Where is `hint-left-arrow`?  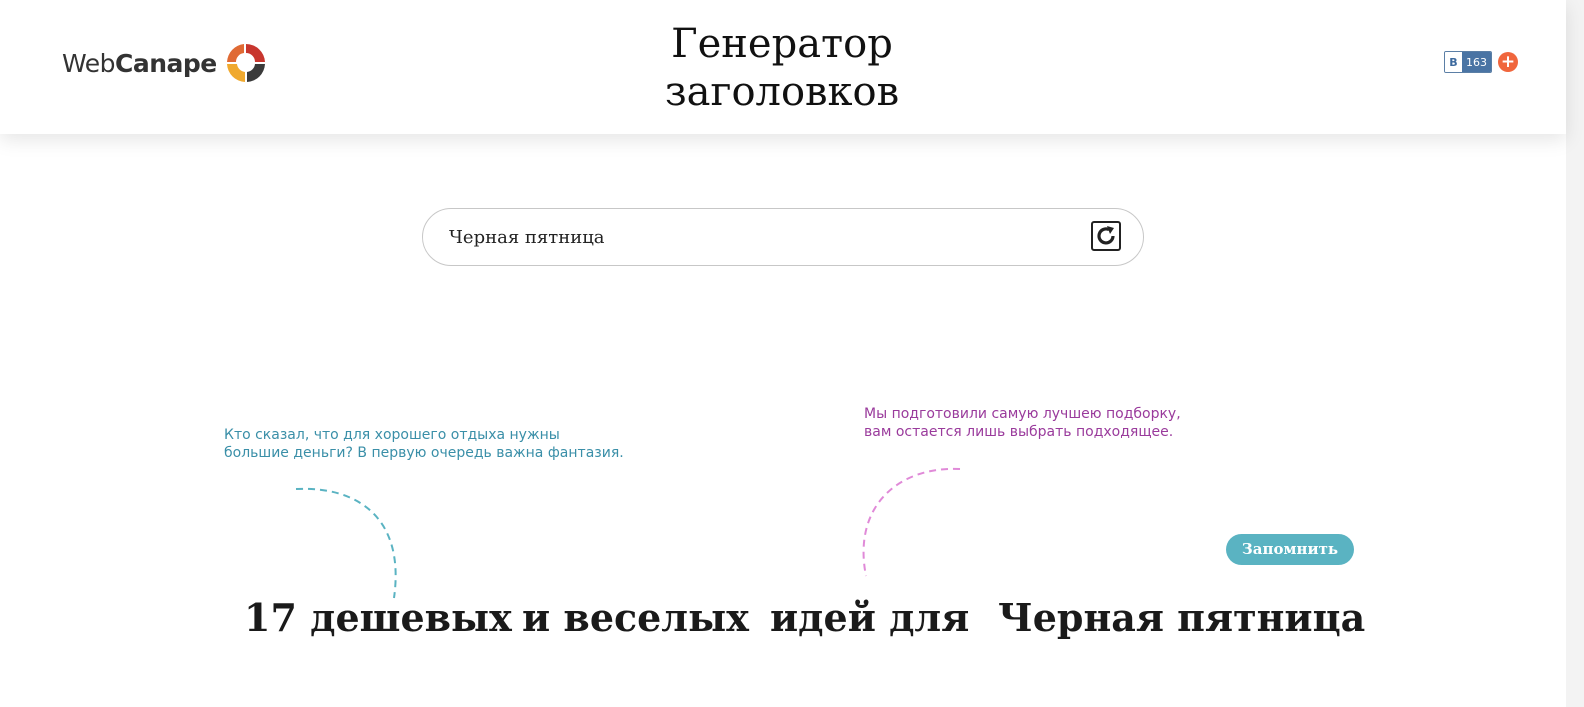
hint-left-arrow is located at coordinates (346, 543).